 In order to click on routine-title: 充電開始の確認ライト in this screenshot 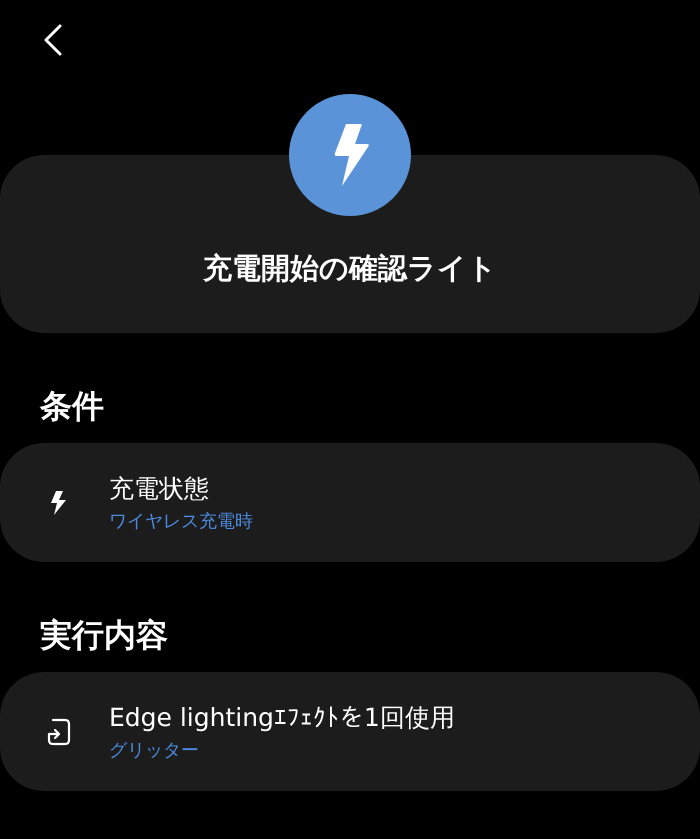, I will do `click(350, 268)`.